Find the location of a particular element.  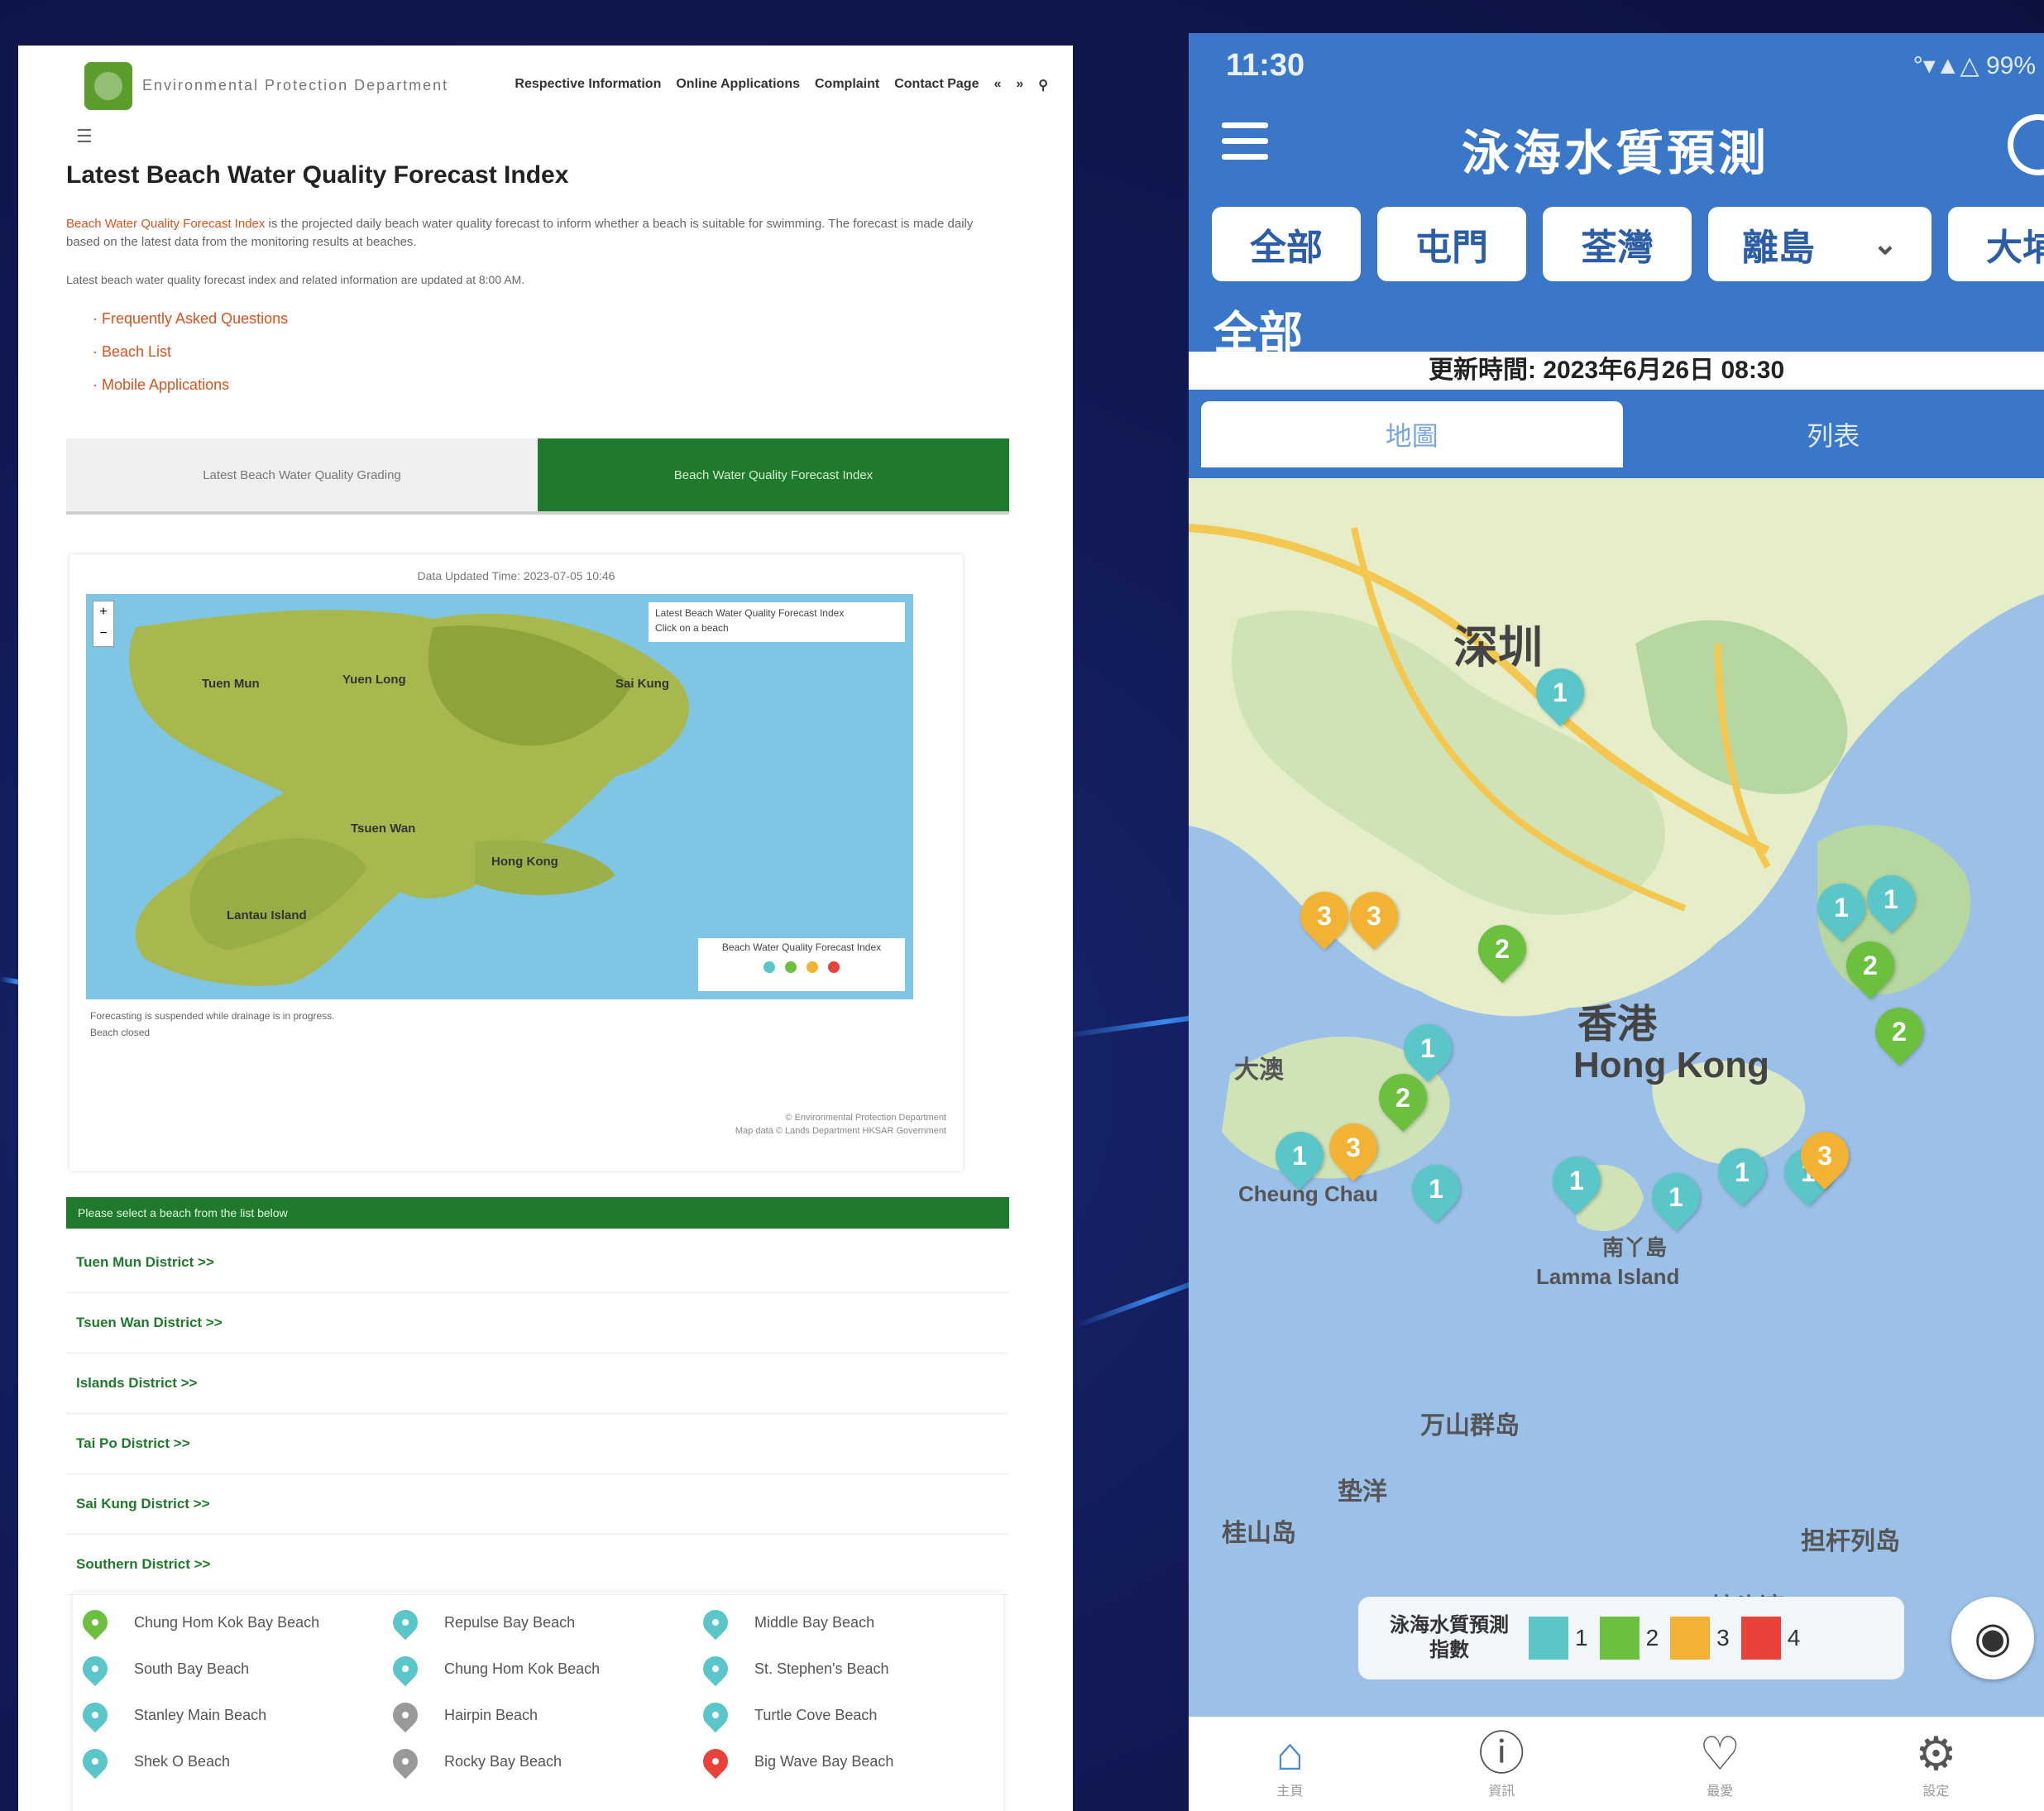

region-tuen-mun-button: 屯門 is located at coordinates (1451, 244).